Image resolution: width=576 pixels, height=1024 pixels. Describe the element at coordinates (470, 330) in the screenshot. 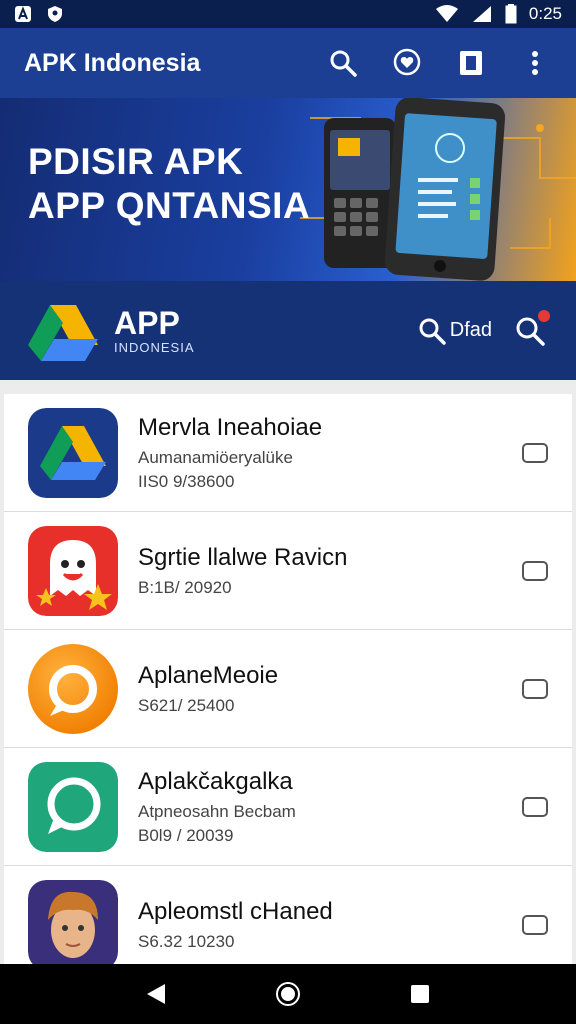

I see `find-label: Dfad` at that location.